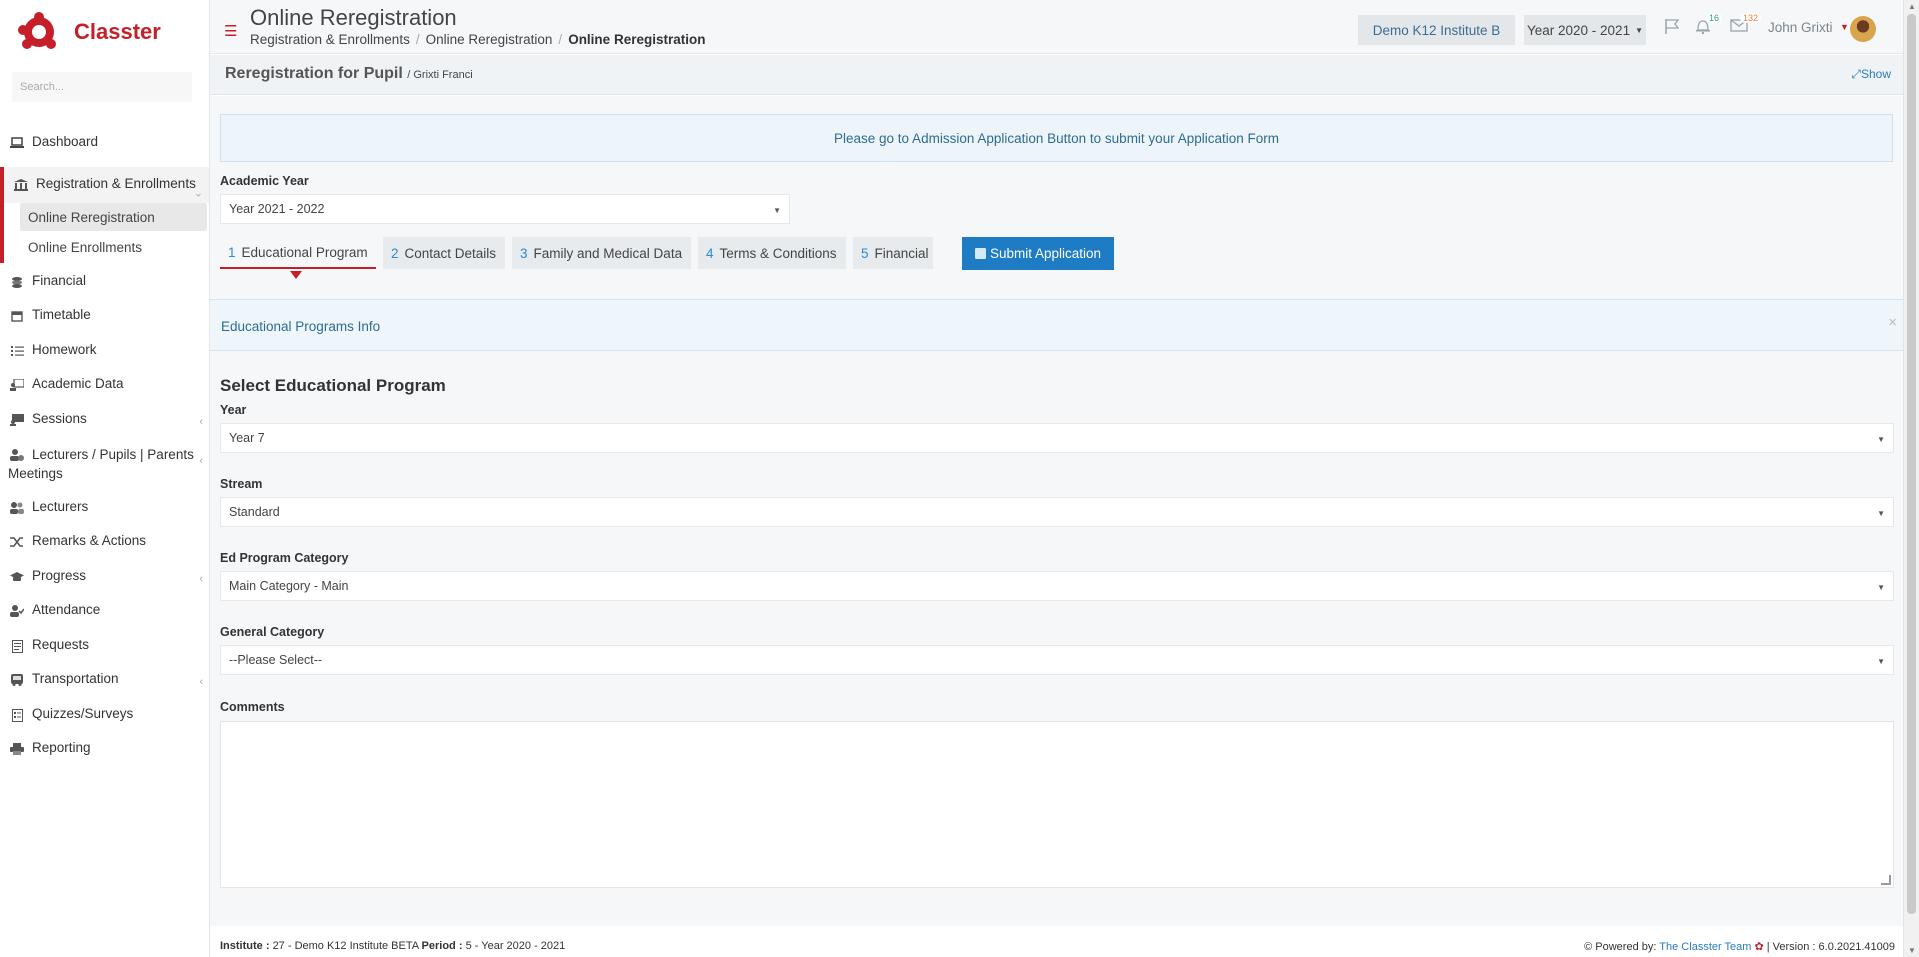 The height and width of the screenshot is (957, 1919). What do you see at coordinates (1672, 29) in the screenshot?
I see `flag-icon` at bounding box center [1672, 29].